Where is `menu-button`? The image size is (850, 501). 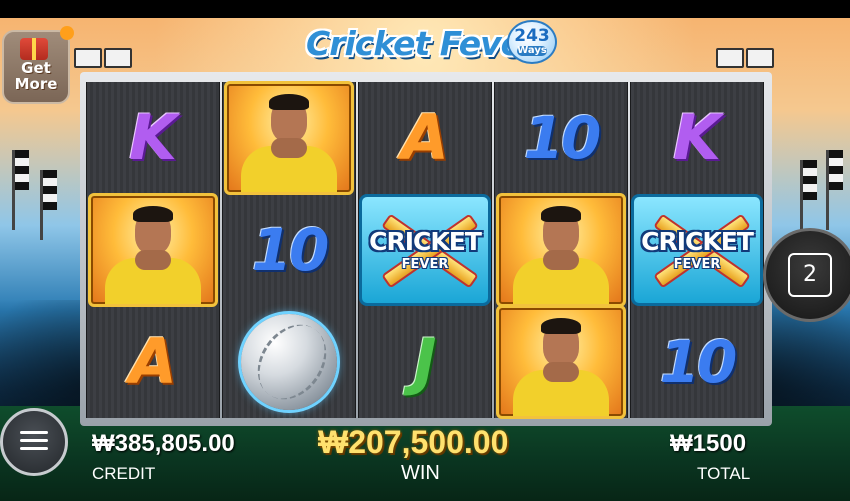
menu-button is located at coordinates (34, 442).